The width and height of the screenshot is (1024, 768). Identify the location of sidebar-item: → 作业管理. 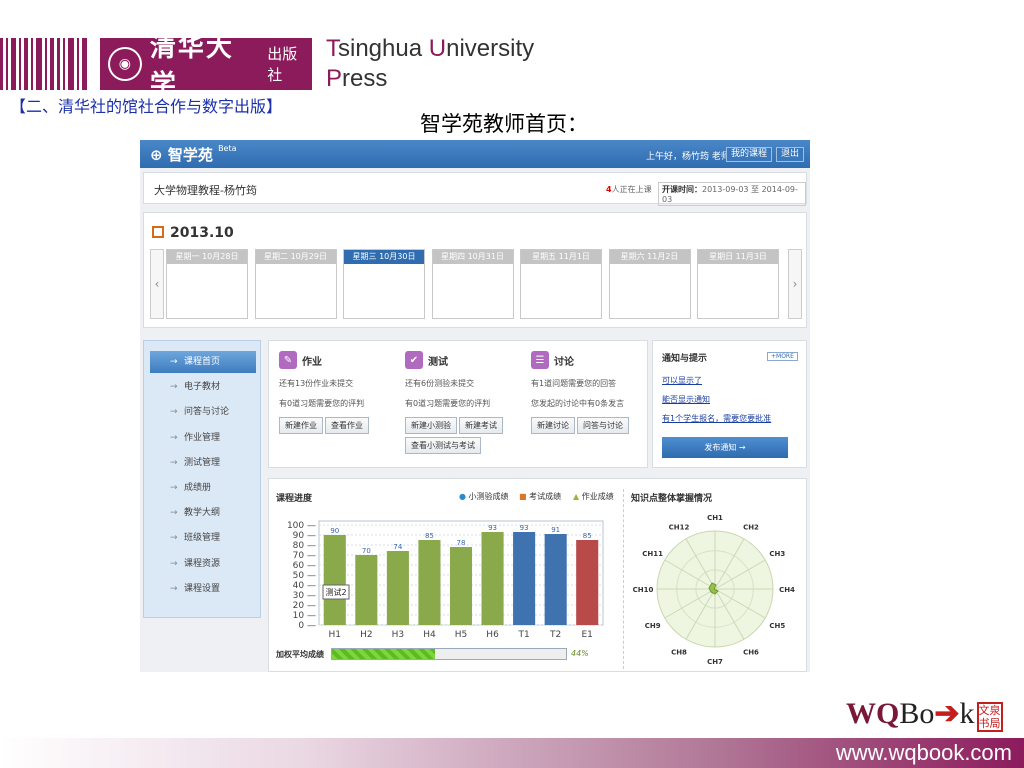
(203, 438).